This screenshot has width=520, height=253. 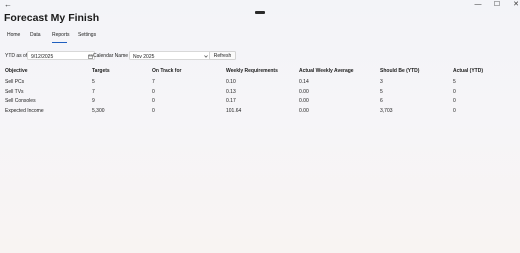 I want to click on table-cell: 0.14, so click(x=304, y=82).